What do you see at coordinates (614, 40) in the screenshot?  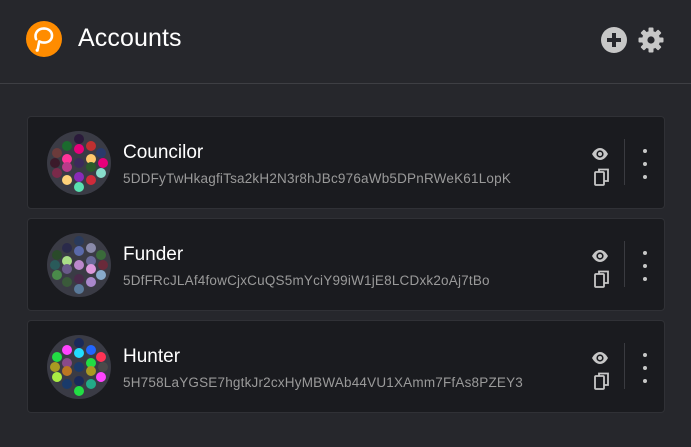 I see `add-account-button` at bounding box center [614, 40].